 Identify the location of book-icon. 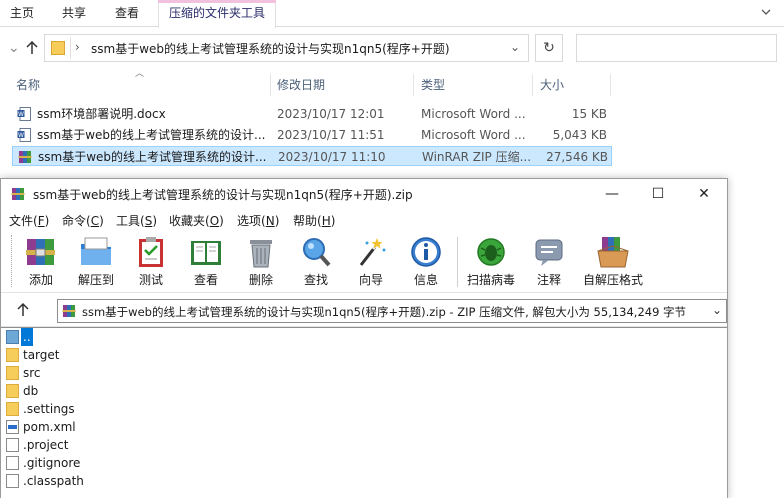
(206, 253).